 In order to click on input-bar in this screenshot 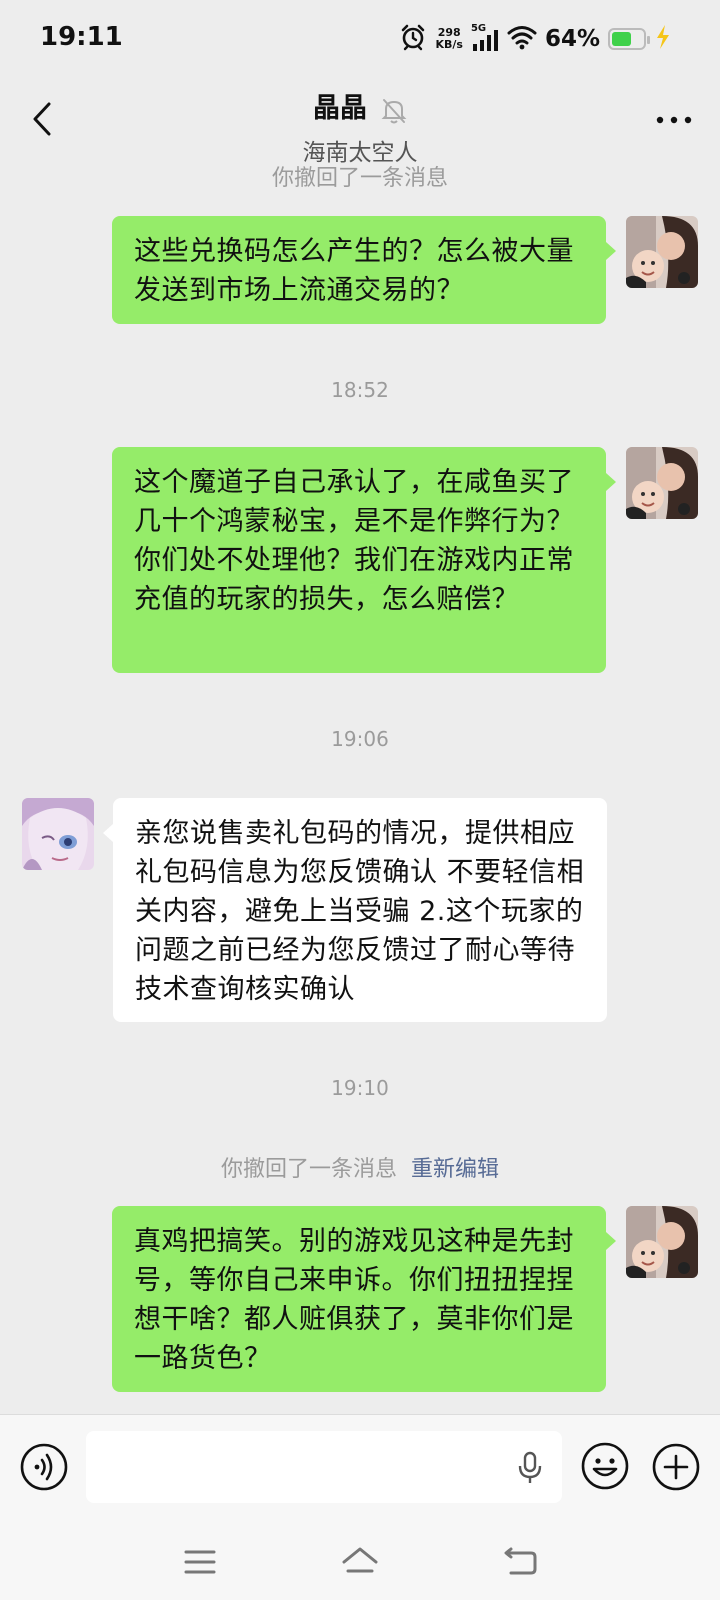, I will do `click(360, 1470)`.